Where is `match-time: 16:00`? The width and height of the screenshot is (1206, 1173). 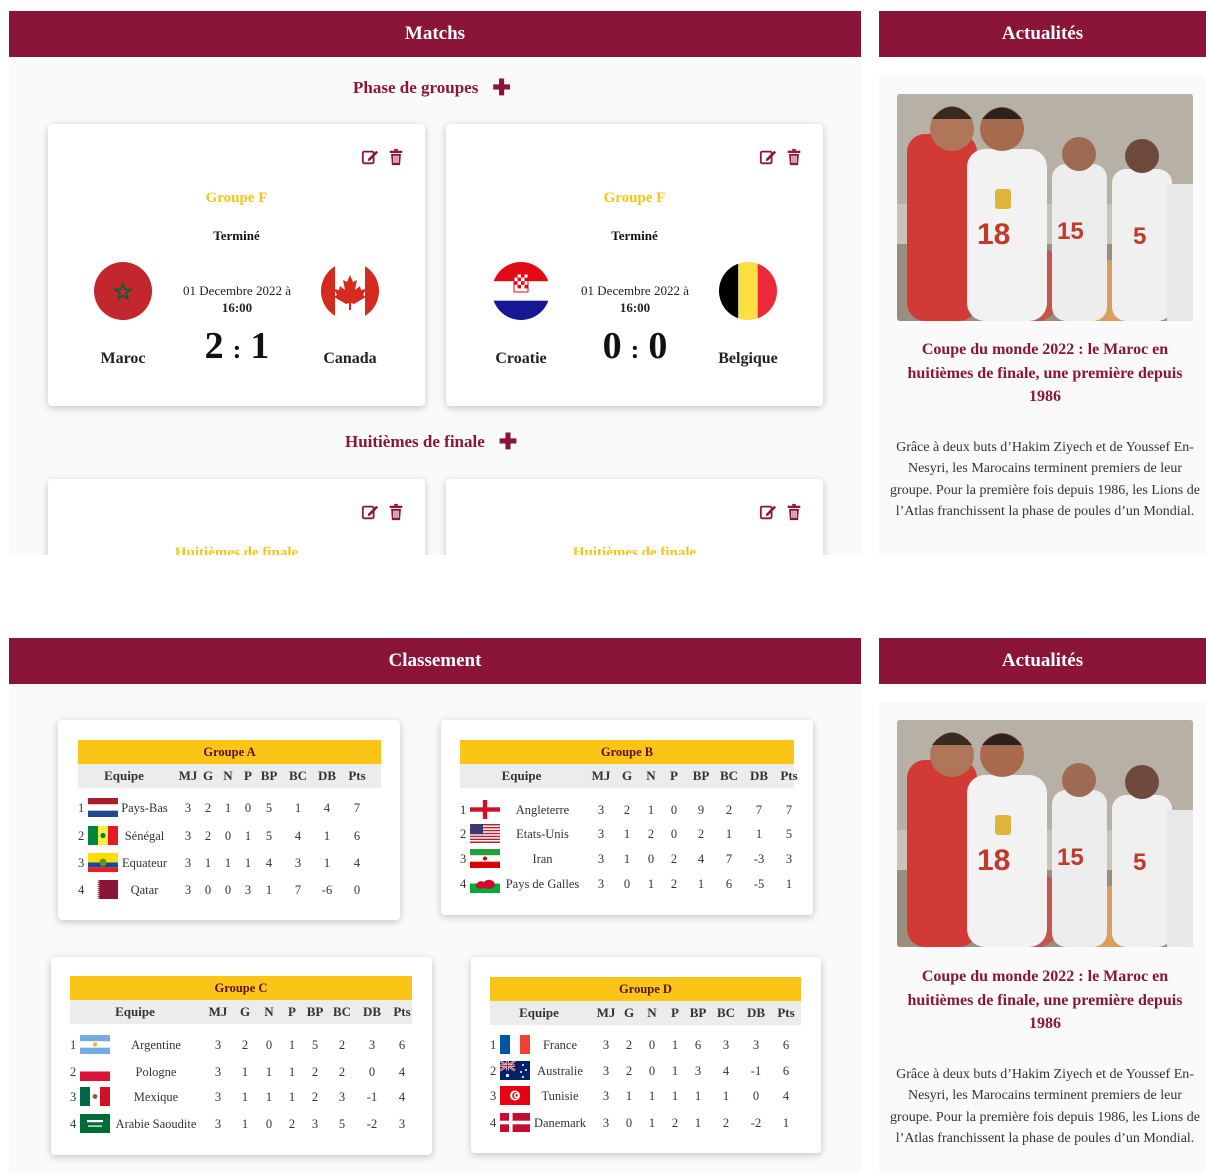 match-time: 16:00 is located at coordinates (237, 307).